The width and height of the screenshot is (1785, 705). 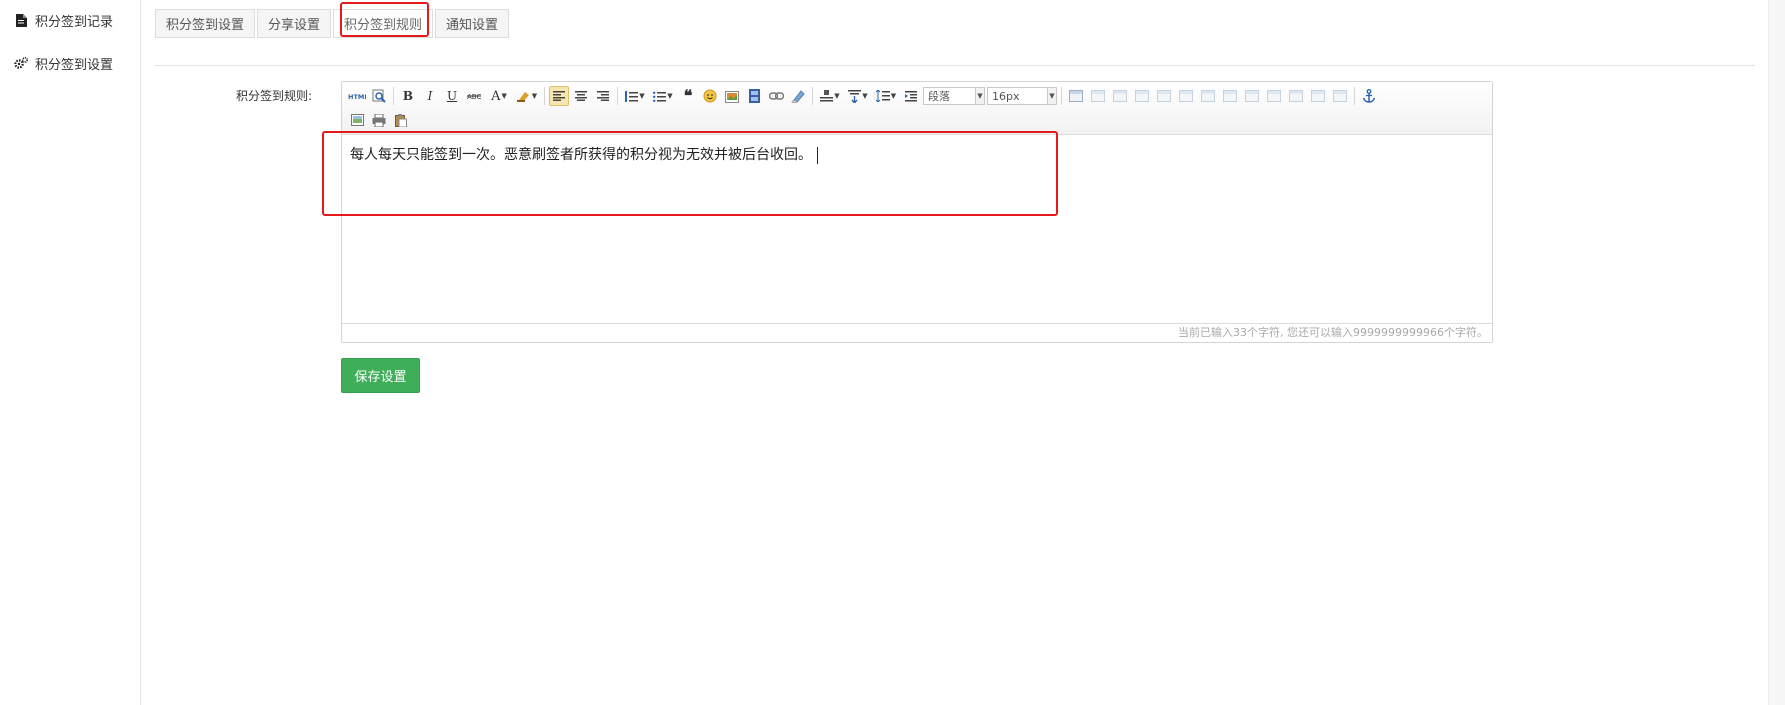 What do you see at coordinates (74, 22) in the screenshot?
I see `sidebar-item-label: 积分签到记录` at bounding box center [74, 22].